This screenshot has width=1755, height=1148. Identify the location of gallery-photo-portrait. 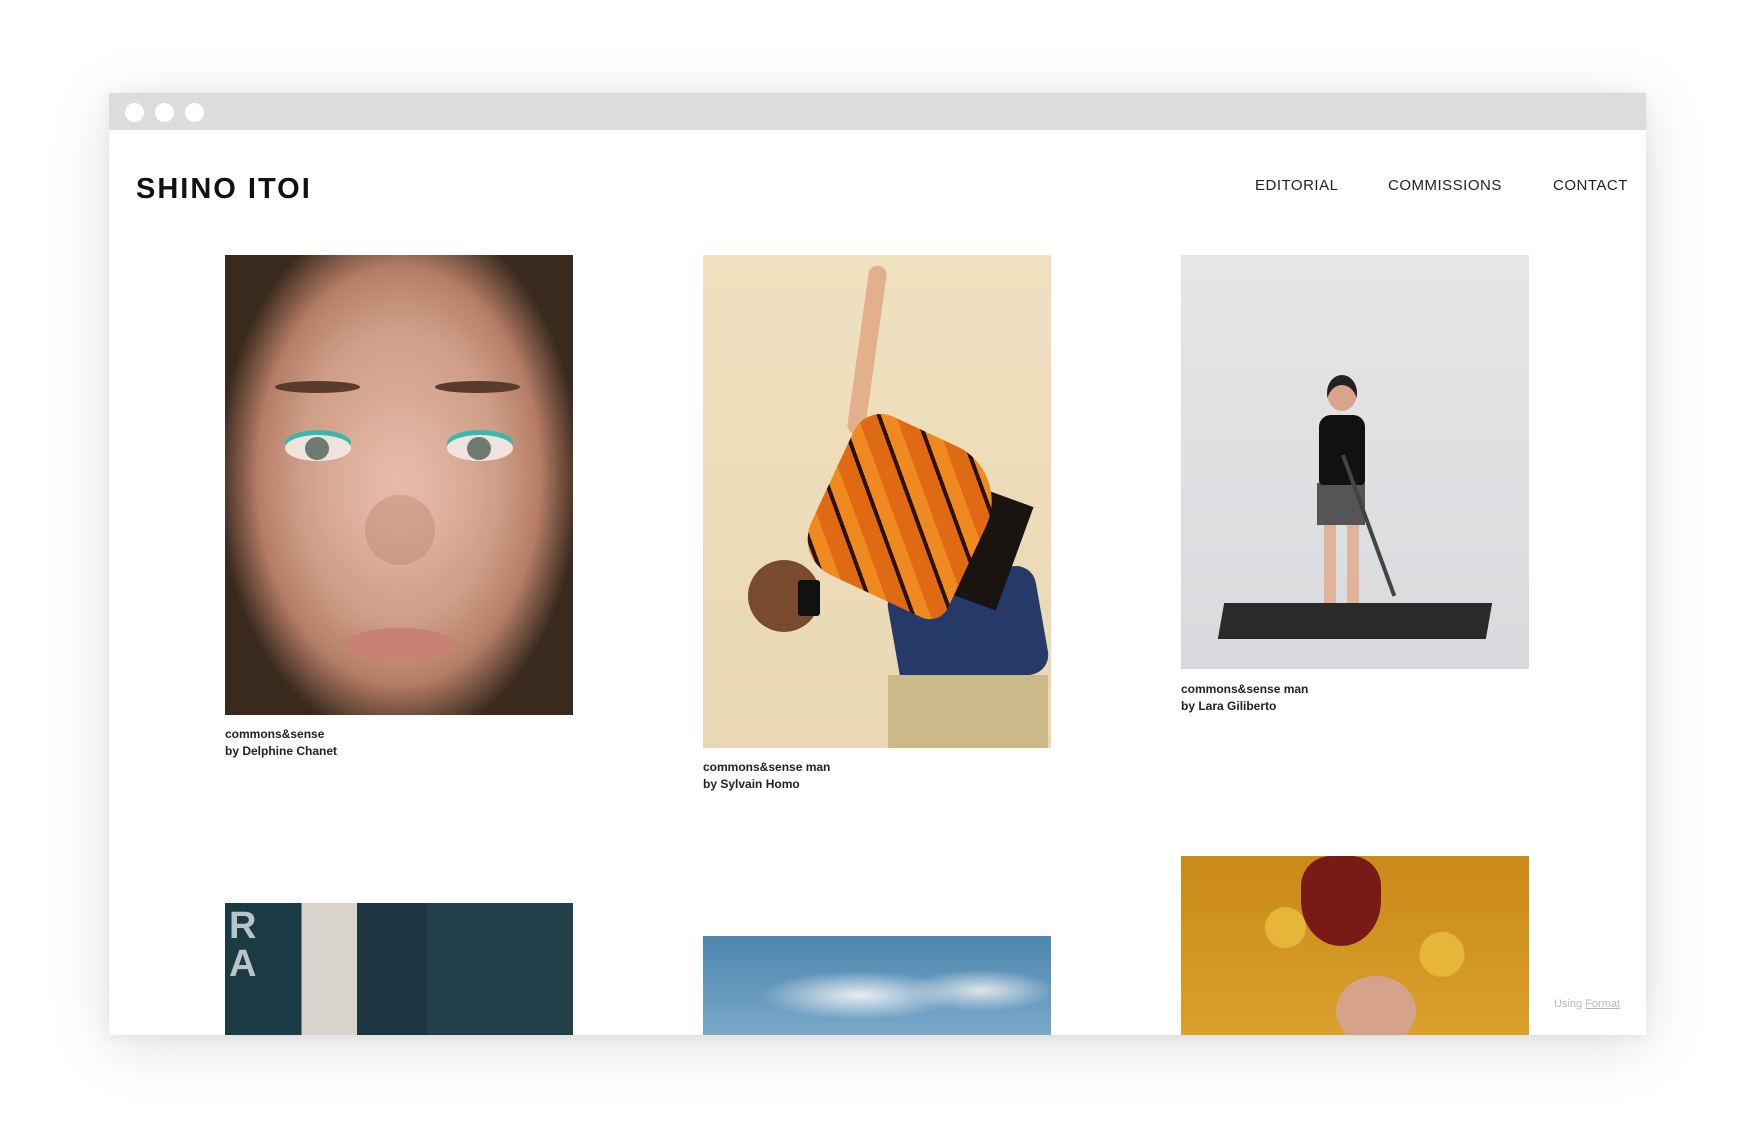
(399, 485).